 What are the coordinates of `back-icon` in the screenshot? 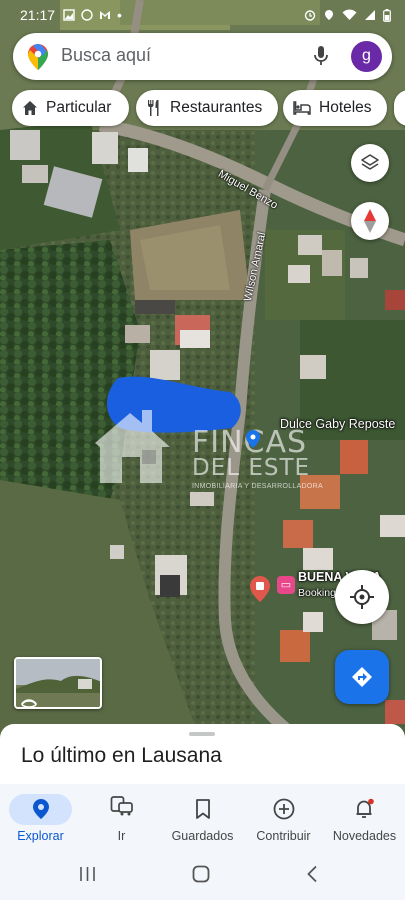 It's located at (312, 874).